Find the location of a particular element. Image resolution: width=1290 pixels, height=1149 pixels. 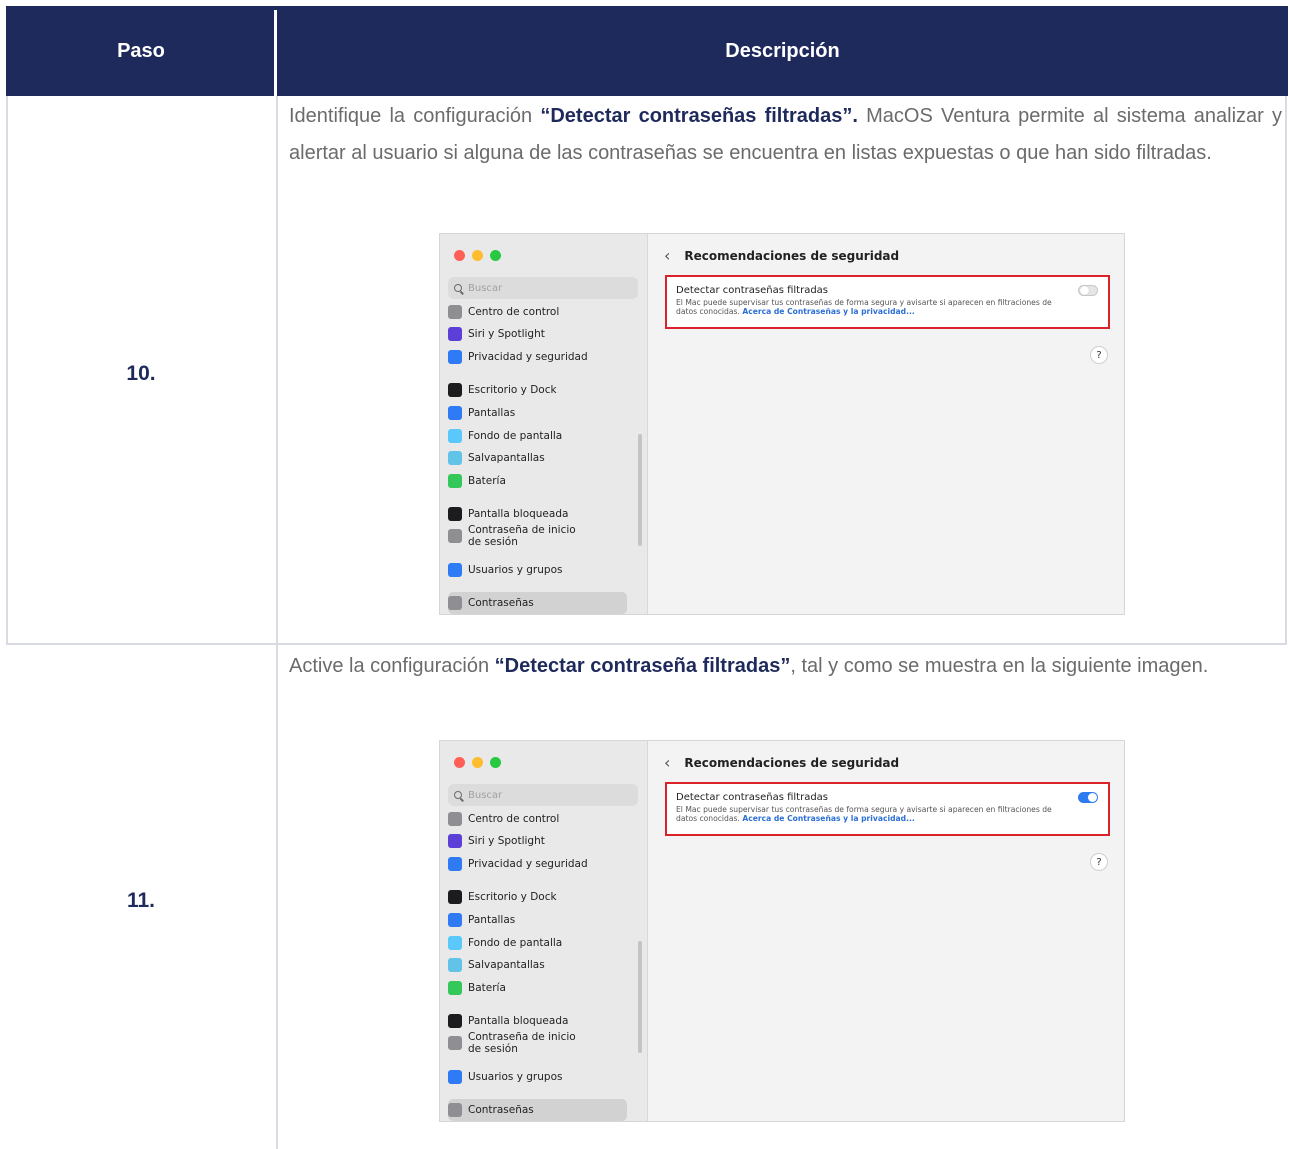

sidebar-item: Batería is located at coordinates (477, 481).